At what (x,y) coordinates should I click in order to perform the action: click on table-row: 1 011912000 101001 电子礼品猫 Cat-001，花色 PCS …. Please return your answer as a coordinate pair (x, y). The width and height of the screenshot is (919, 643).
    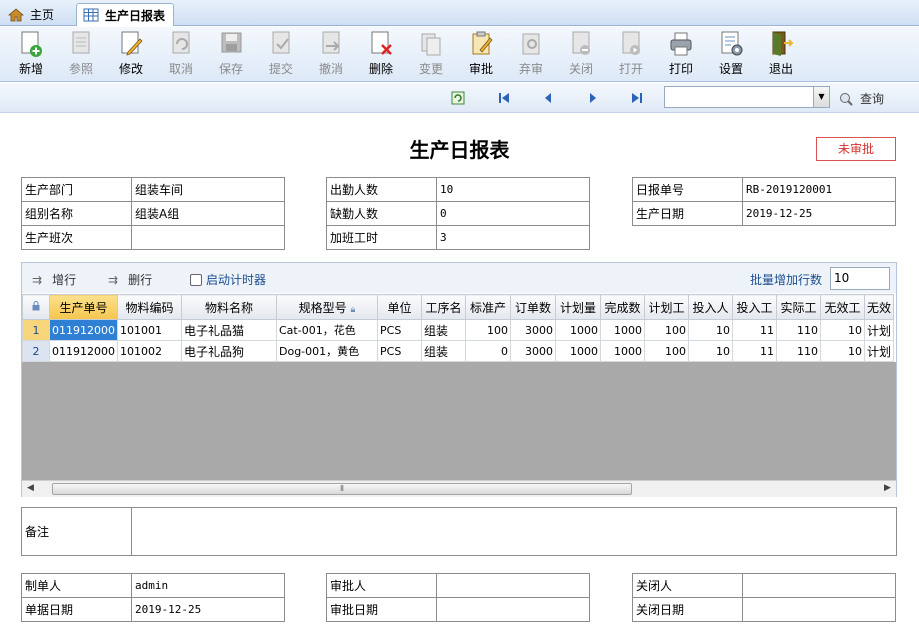
    Looking at the image, I should click on (458, 330).